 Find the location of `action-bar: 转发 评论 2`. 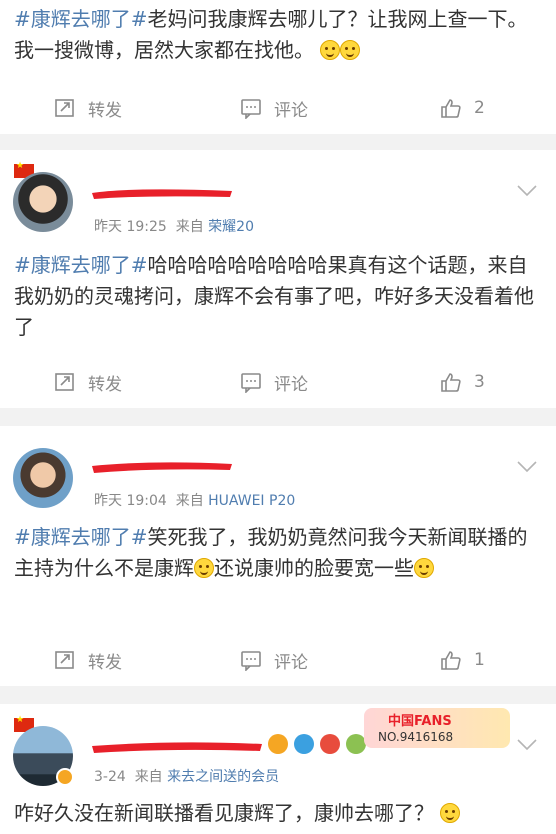

action-bar: 转发 评论 2 is located at coordinates (278, 108).